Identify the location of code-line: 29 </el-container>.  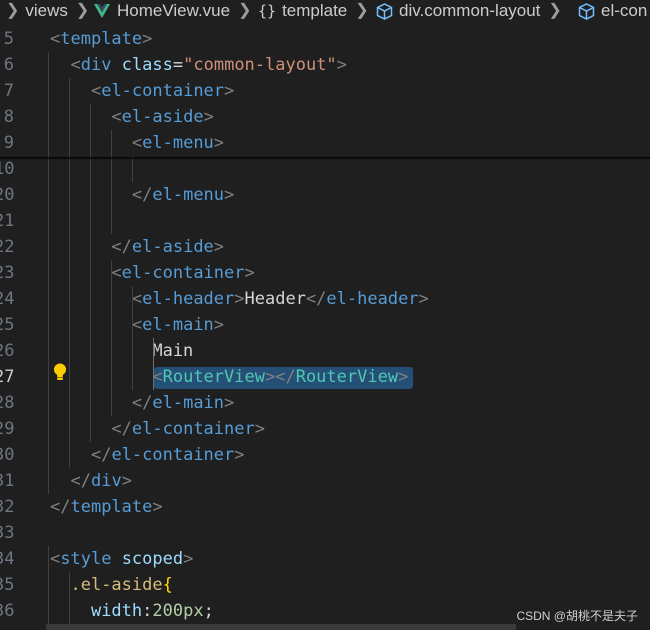
(325, 429).